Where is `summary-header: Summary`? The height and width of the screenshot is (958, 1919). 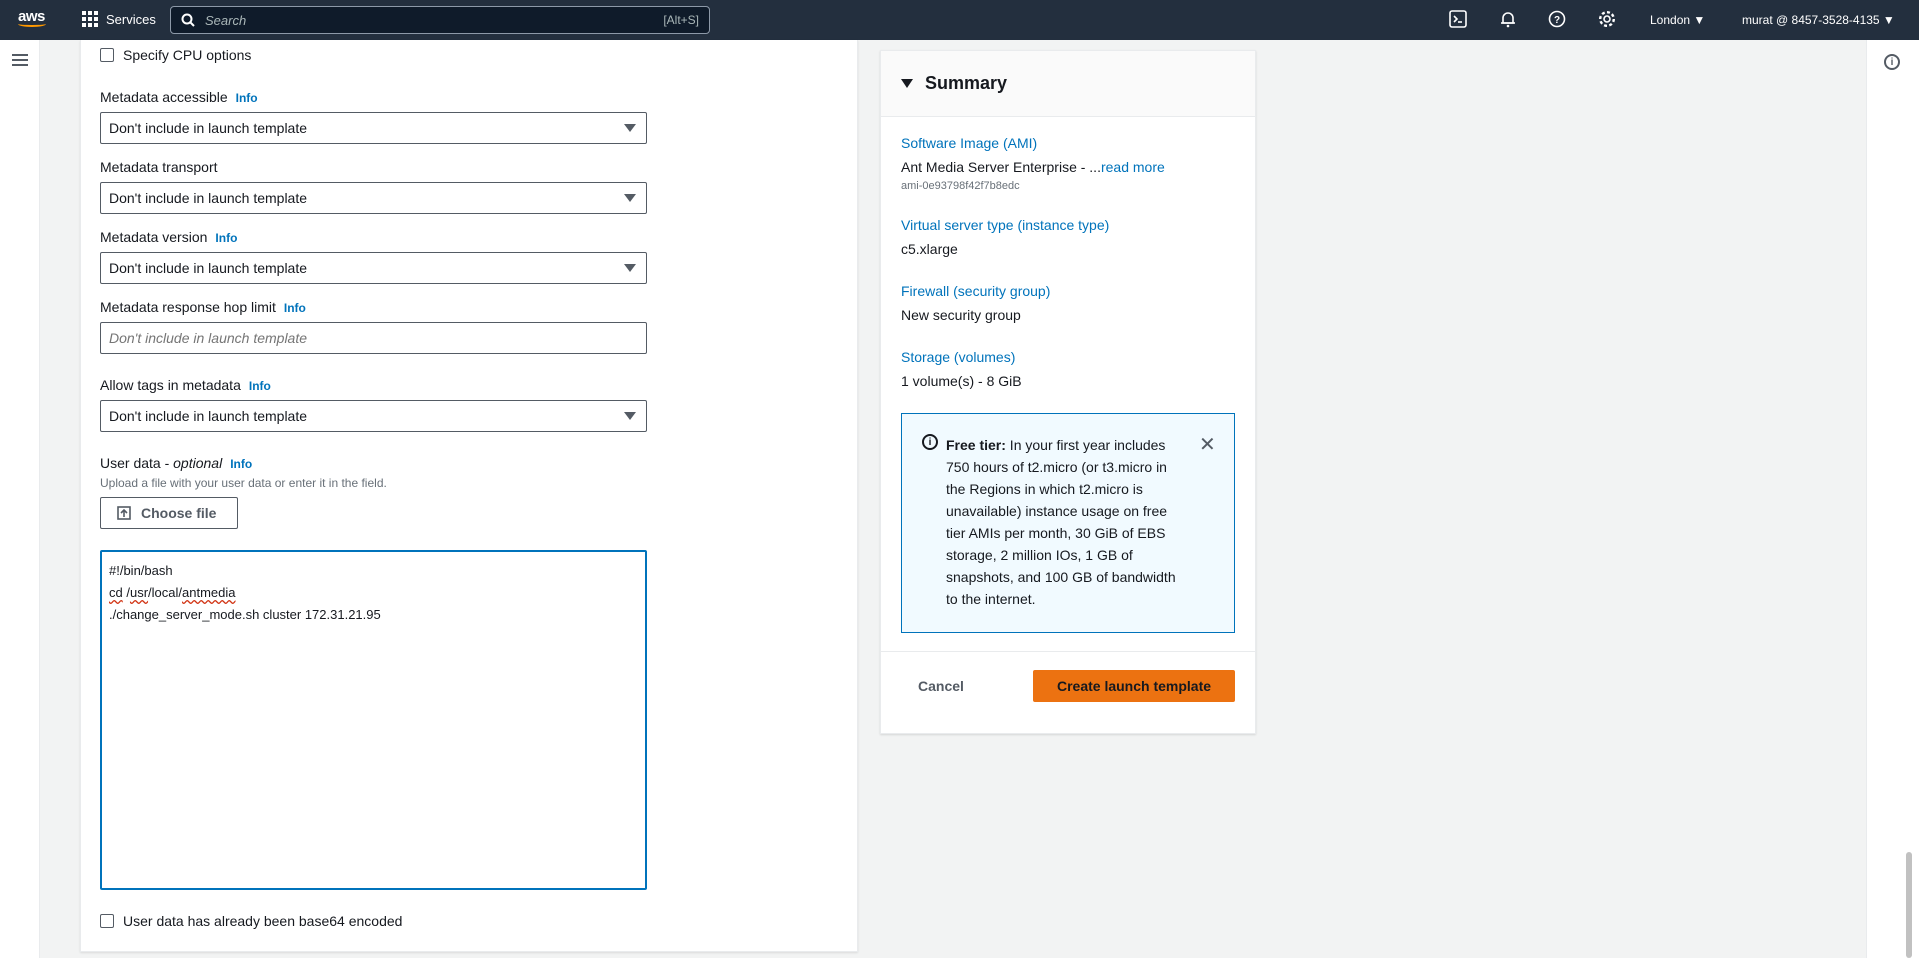
summary-header: Summary is located at coordinates (1068, 84).